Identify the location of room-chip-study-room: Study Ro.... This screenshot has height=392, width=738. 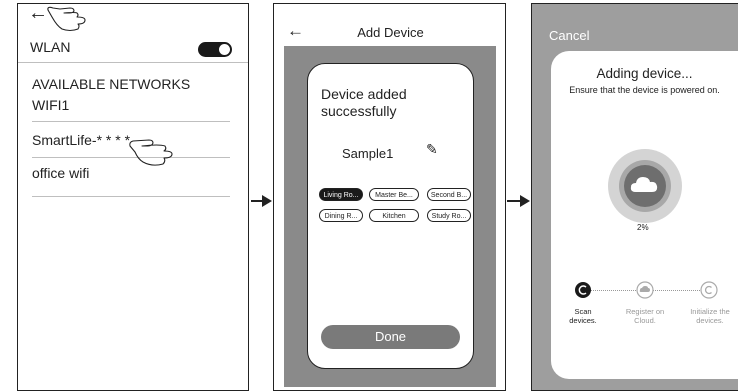
(449, 215).